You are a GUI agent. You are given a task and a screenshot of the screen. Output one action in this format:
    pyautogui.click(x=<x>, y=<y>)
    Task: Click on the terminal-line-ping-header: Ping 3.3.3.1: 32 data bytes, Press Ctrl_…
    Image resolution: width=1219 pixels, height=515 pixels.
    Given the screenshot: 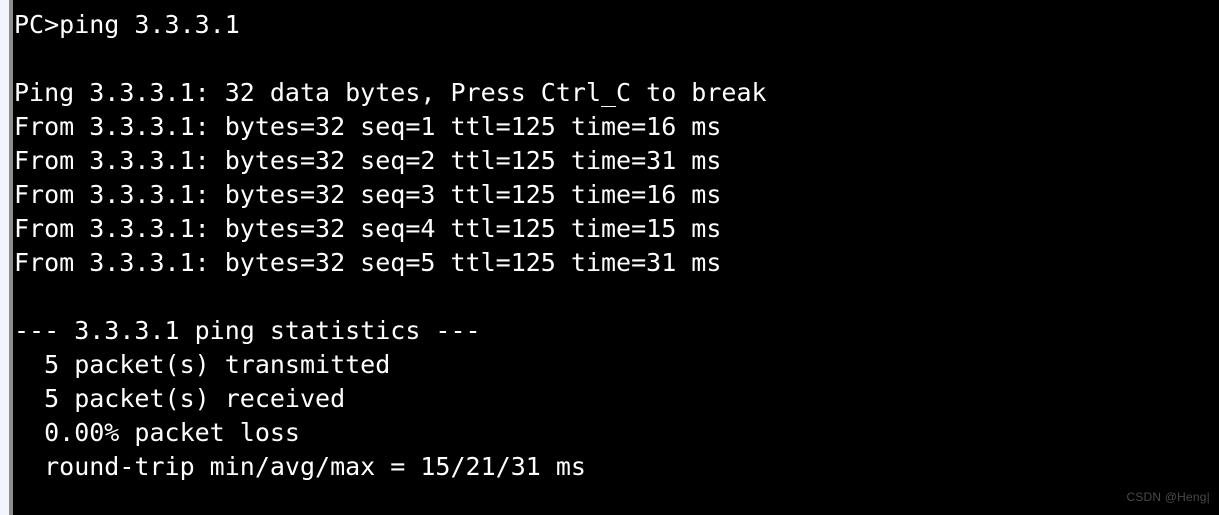 What is the action you would take?
    pyautogui.click(x=390, y=92)
    